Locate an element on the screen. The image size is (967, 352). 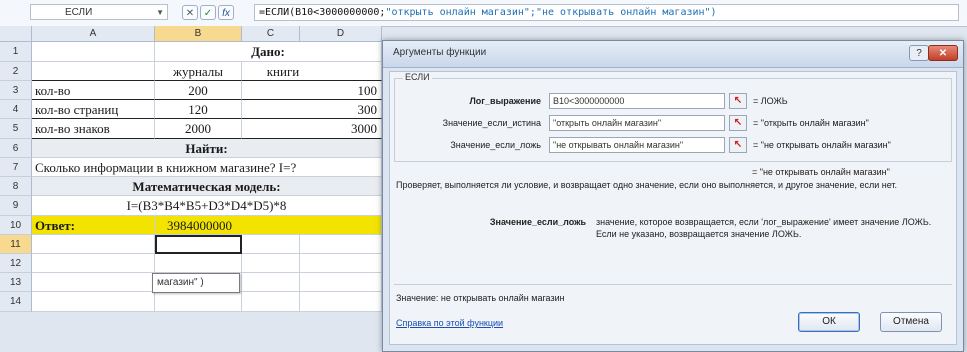
cell-given-header: Дано: is located at coordinates (268, 52).